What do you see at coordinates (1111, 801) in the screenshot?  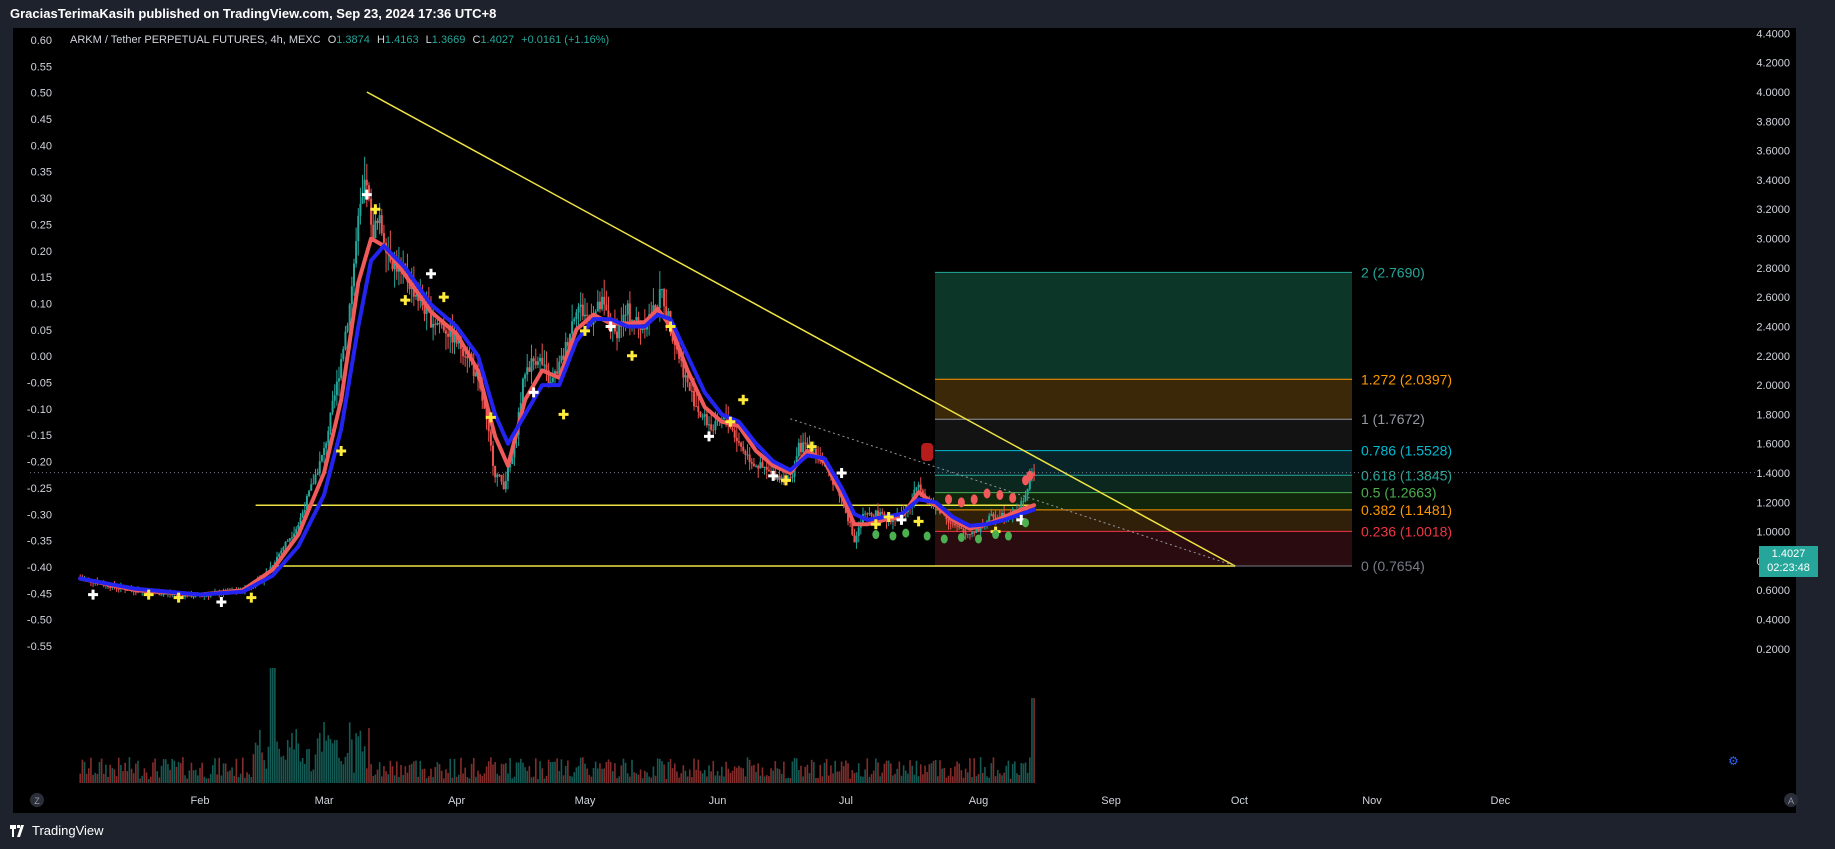 I see `x-axis-tick-label: Sep` at bounding box center [1111, 801].